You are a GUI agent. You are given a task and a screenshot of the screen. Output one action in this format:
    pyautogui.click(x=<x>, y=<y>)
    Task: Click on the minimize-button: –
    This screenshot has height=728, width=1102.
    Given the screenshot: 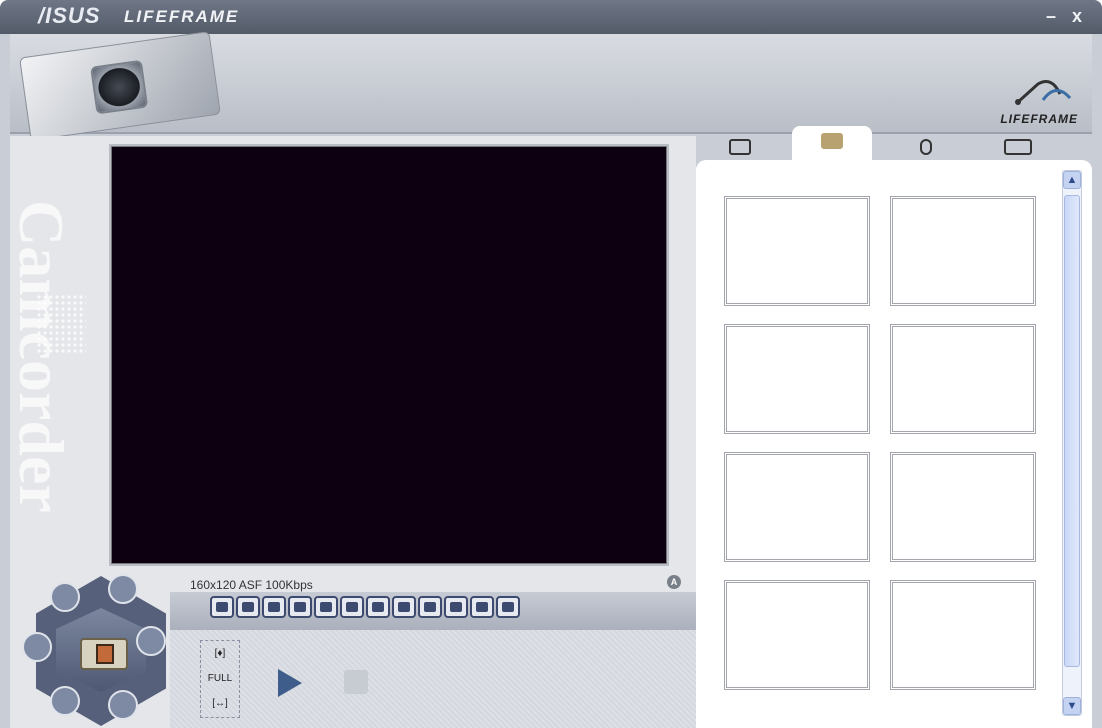 What is the action you would take?
    pyautogui.click(x=1051, y=16)
    